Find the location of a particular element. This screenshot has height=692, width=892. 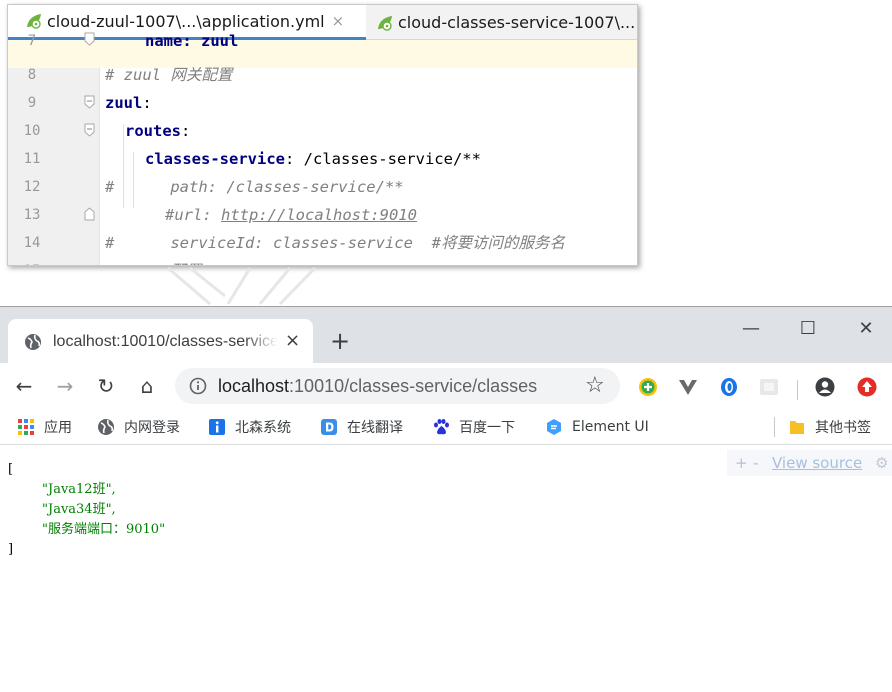

d-letter-icon is located at coordinates (329, 427).